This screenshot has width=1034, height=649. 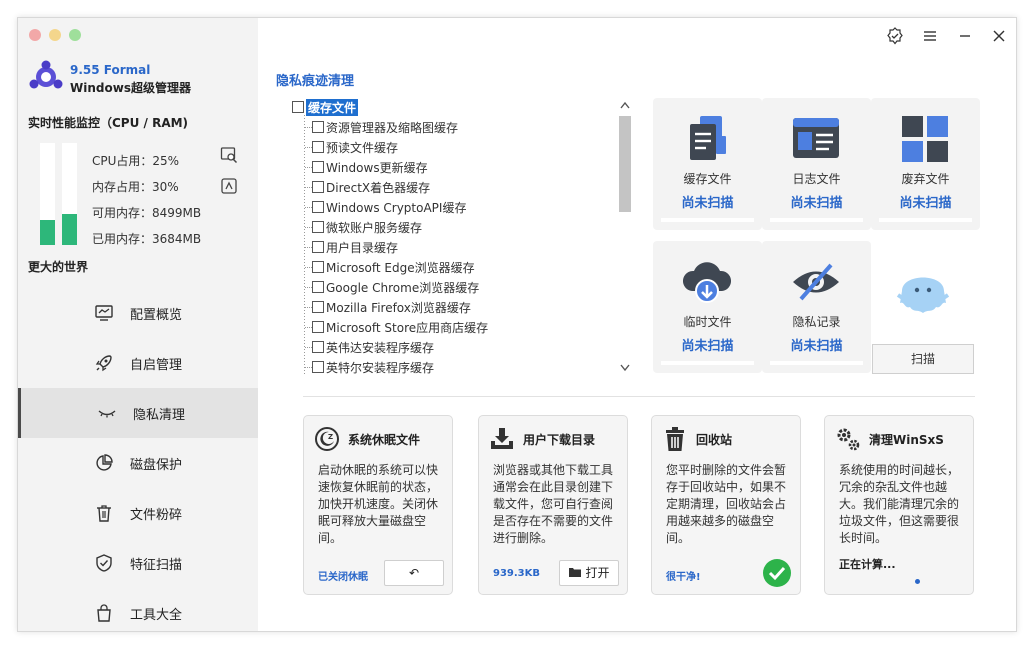 What do you see at coordinates (374, 228) in the screenshot?
I see `tree-item-label: 微软账户服务缓存` at bounding box center [374, 228].